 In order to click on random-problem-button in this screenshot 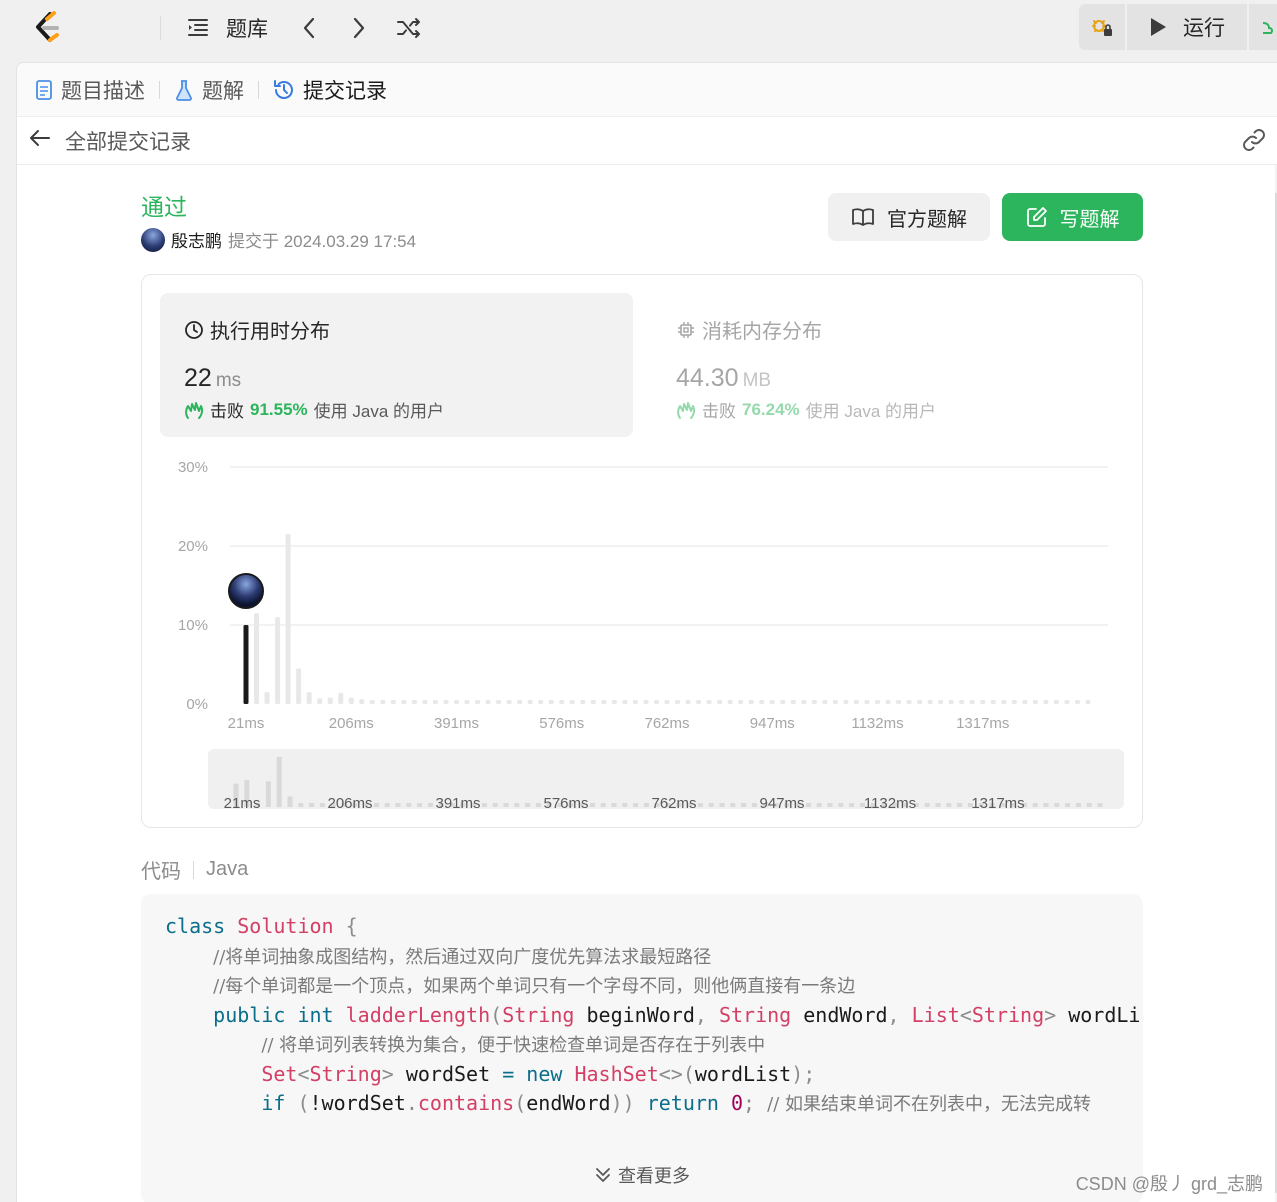, I will do `click(409, 28)`.